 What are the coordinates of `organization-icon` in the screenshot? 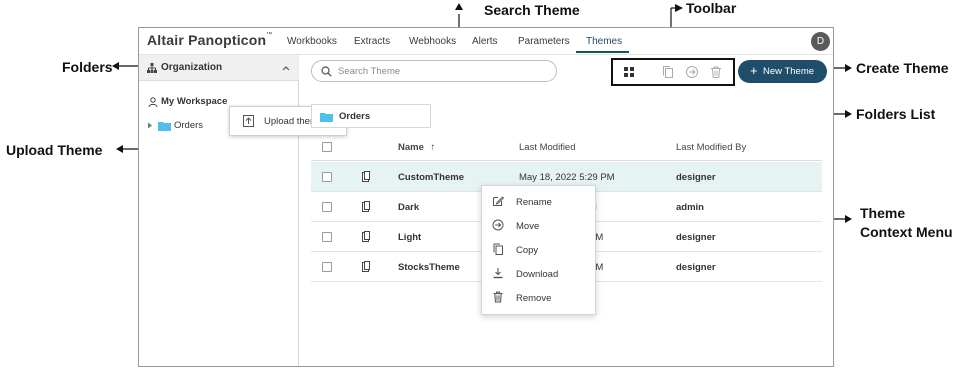 It's located at (152, 68).